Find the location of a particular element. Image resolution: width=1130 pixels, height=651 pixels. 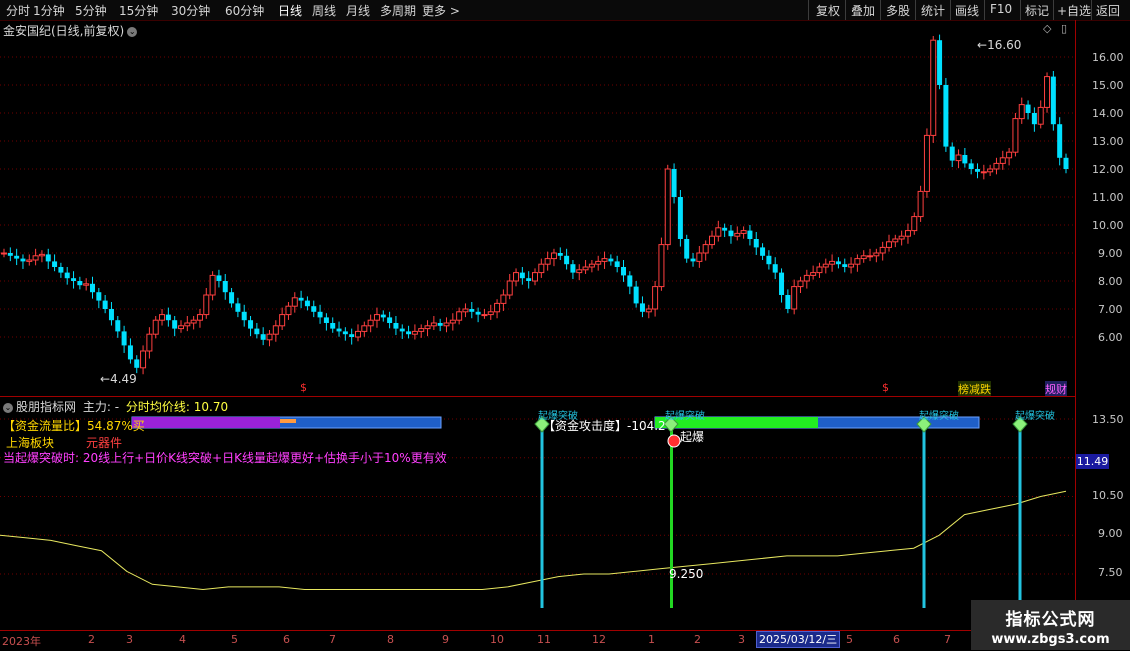

low-price-value: 4.49 is located at coordinates (123, 379).